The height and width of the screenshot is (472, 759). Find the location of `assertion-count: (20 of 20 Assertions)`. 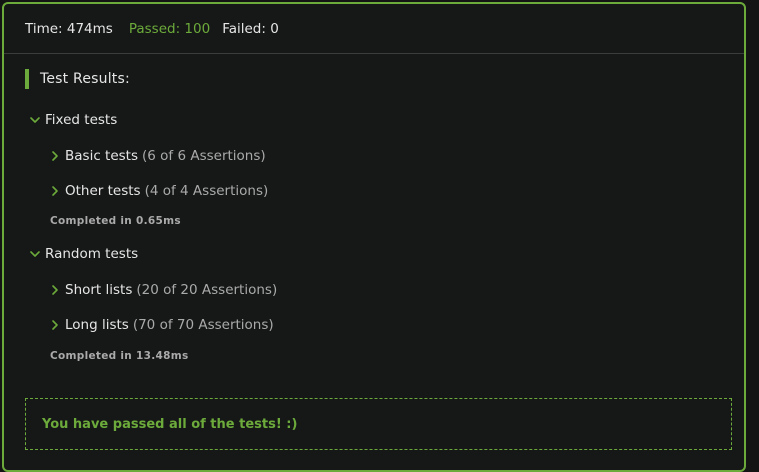

assertion-count: (20 of 20 Assertions) is located at coordinates (207, 290).